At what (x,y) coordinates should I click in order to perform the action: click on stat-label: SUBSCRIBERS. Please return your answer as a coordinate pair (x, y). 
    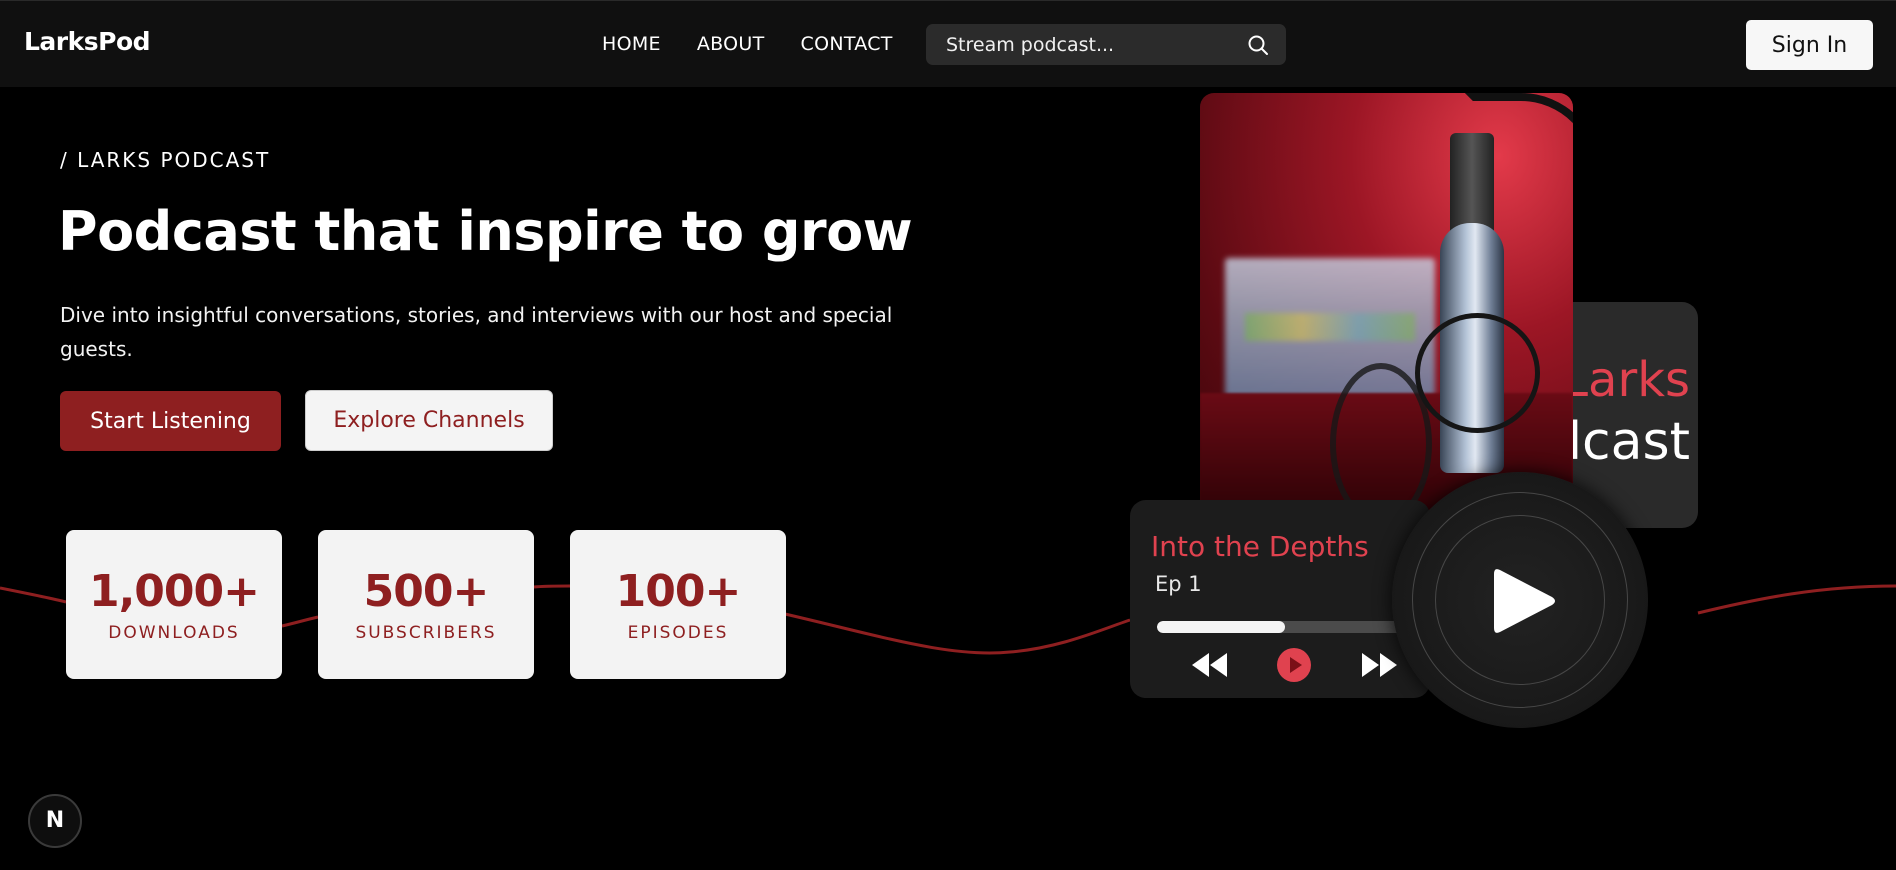
    Looking at the image, I should click on (426, 633).